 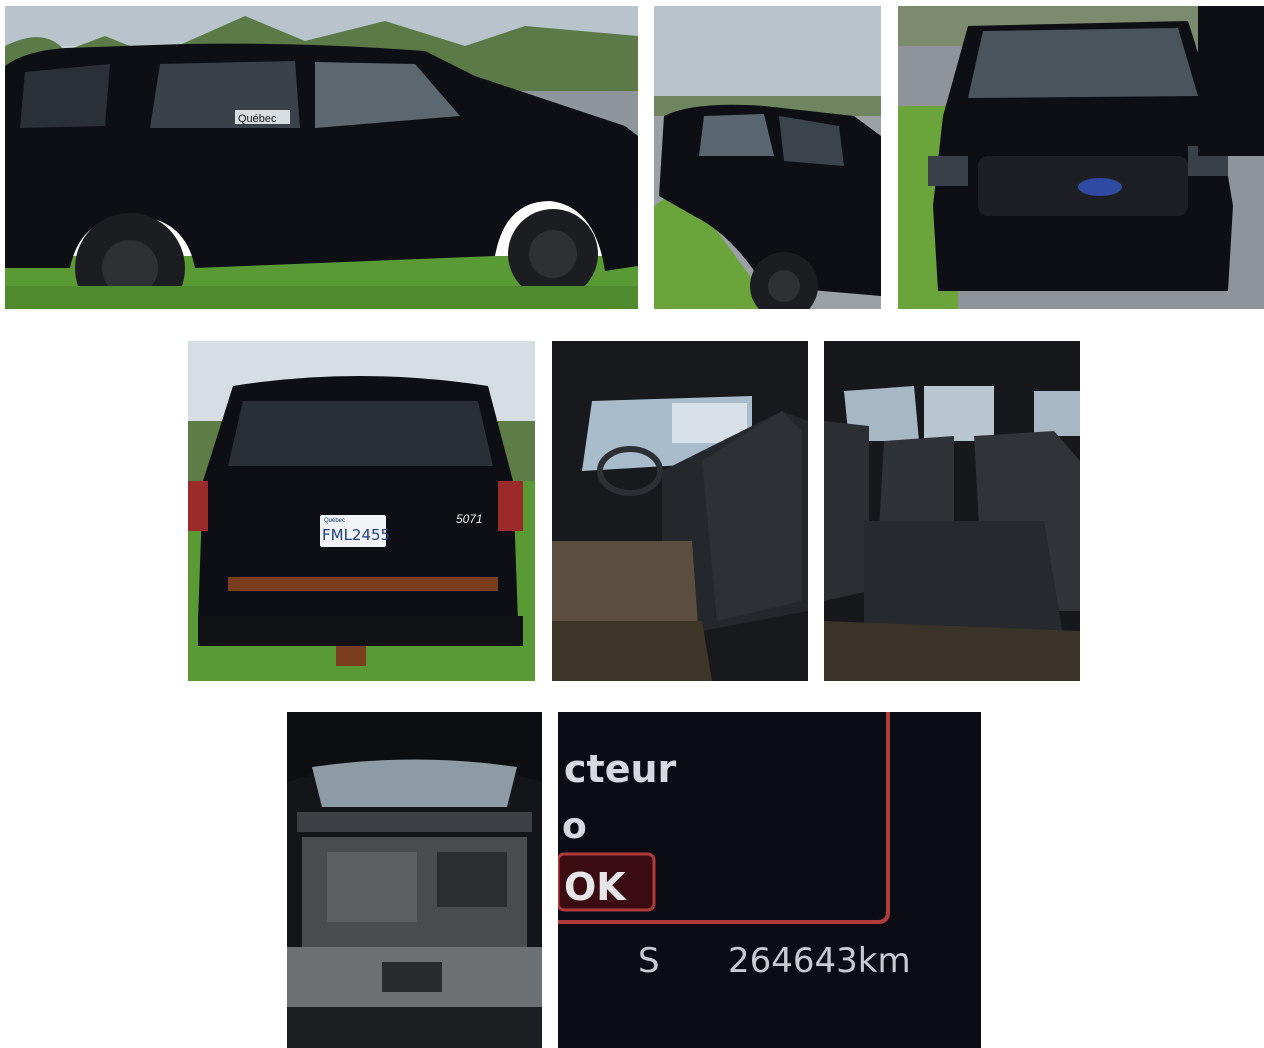 What do you see at coordinates (356, 535) in the screenshot?
I see `plate-number: FML2455` at bounding box center [356, 535].